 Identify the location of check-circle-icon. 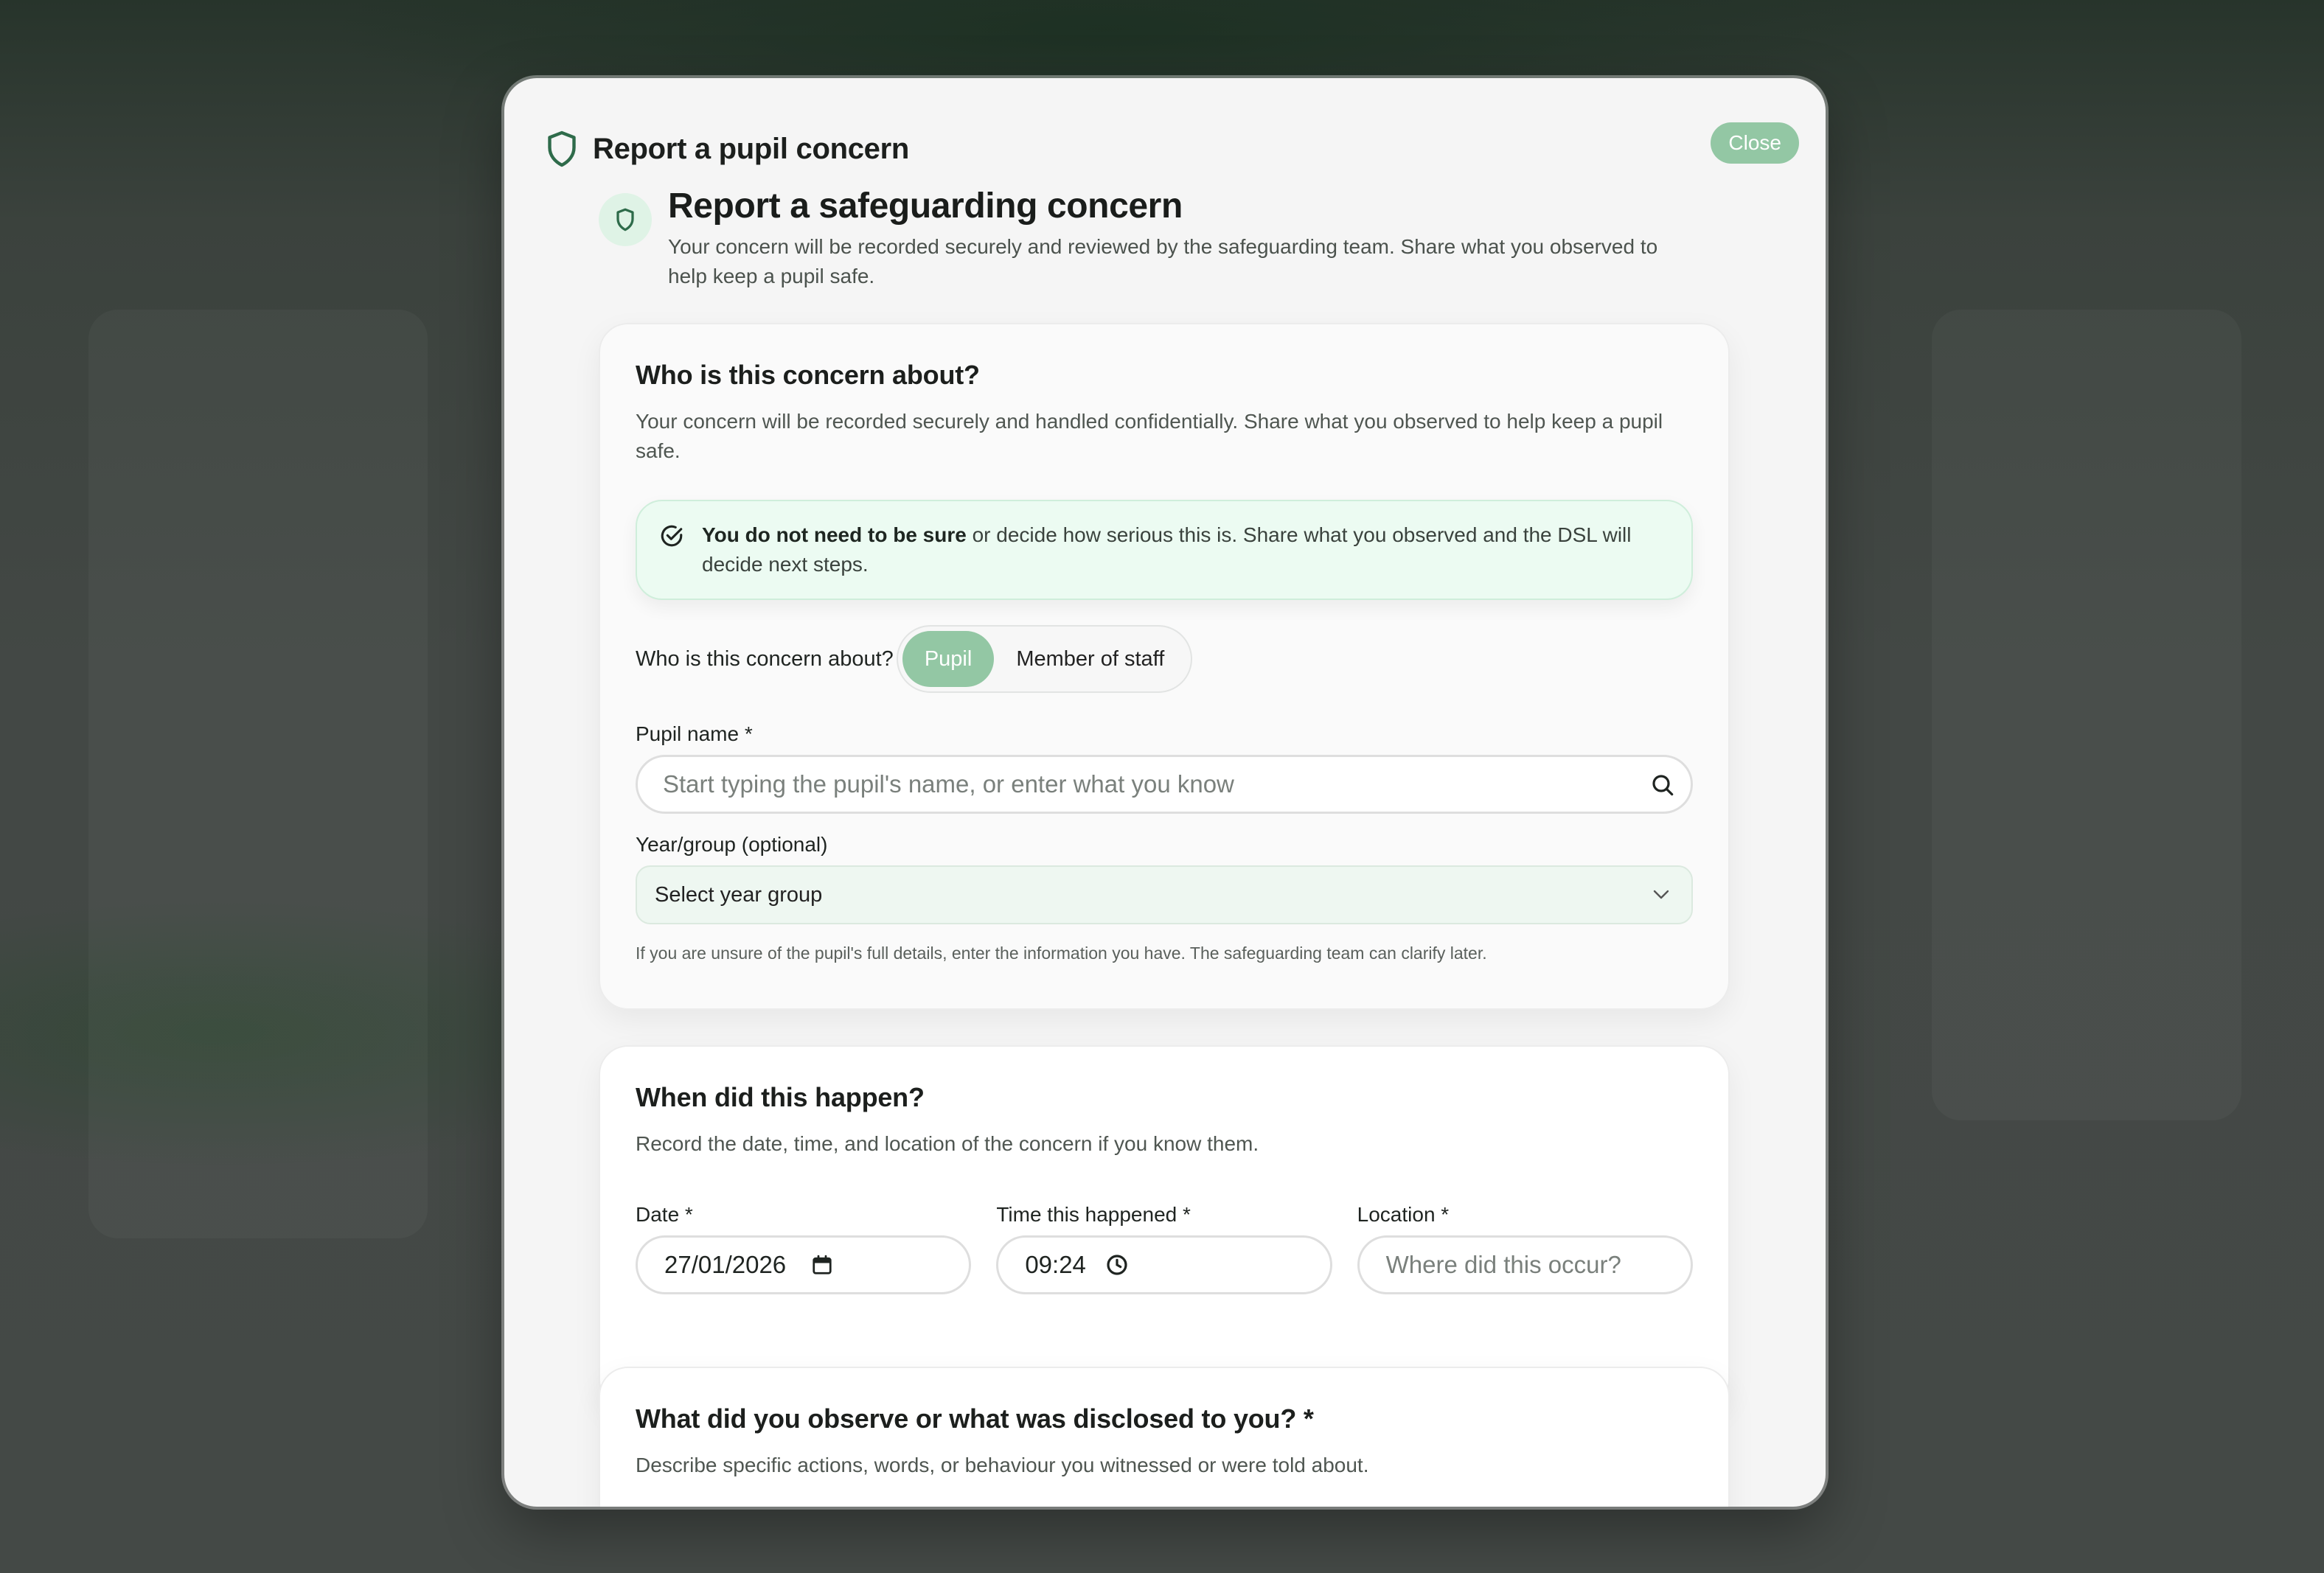
(672, 536).